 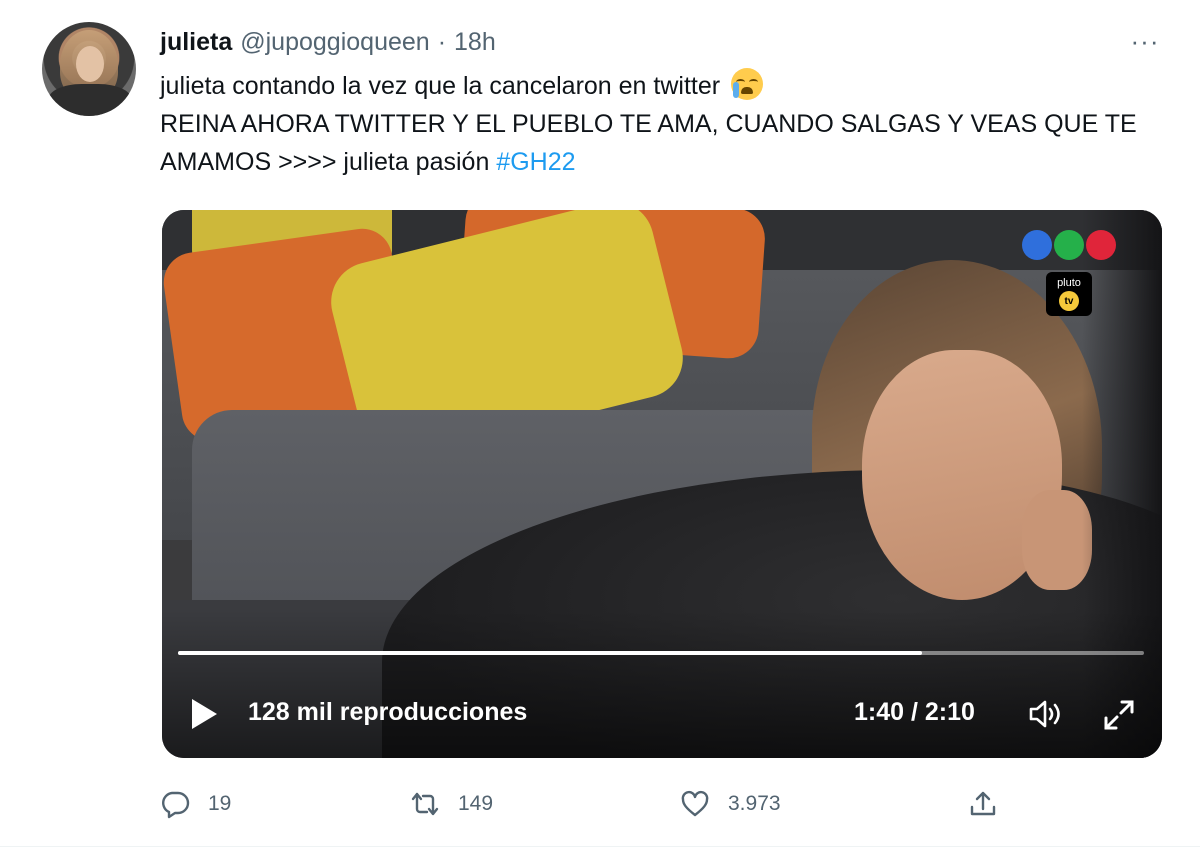 What do you see at coordinates (425, 804) in the screenshot?
I see `retweet-icon` at bounding box center [425, 804].